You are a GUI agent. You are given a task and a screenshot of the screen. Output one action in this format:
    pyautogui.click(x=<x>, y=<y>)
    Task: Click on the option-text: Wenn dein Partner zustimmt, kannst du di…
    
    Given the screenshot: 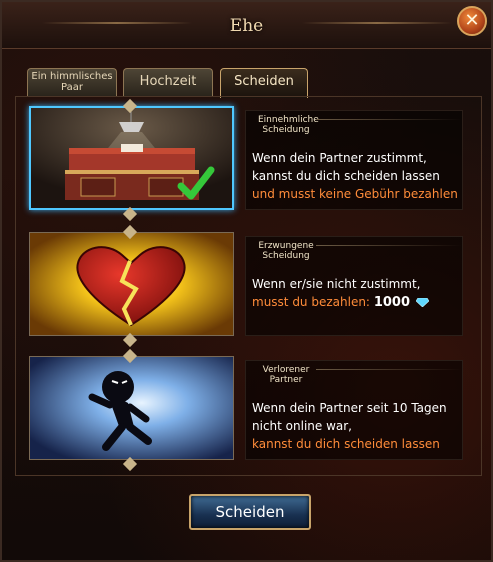 What is the action you would take?
    pyautogui.click(x=357, y=176)
    